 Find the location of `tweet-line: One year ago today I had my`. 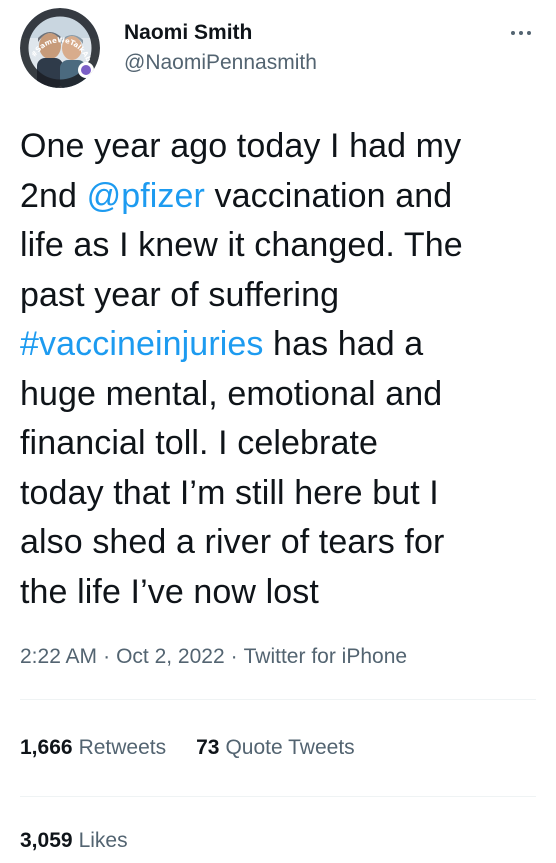

tweet-line: One year ago today I had my is located at coordinates (241, 146).